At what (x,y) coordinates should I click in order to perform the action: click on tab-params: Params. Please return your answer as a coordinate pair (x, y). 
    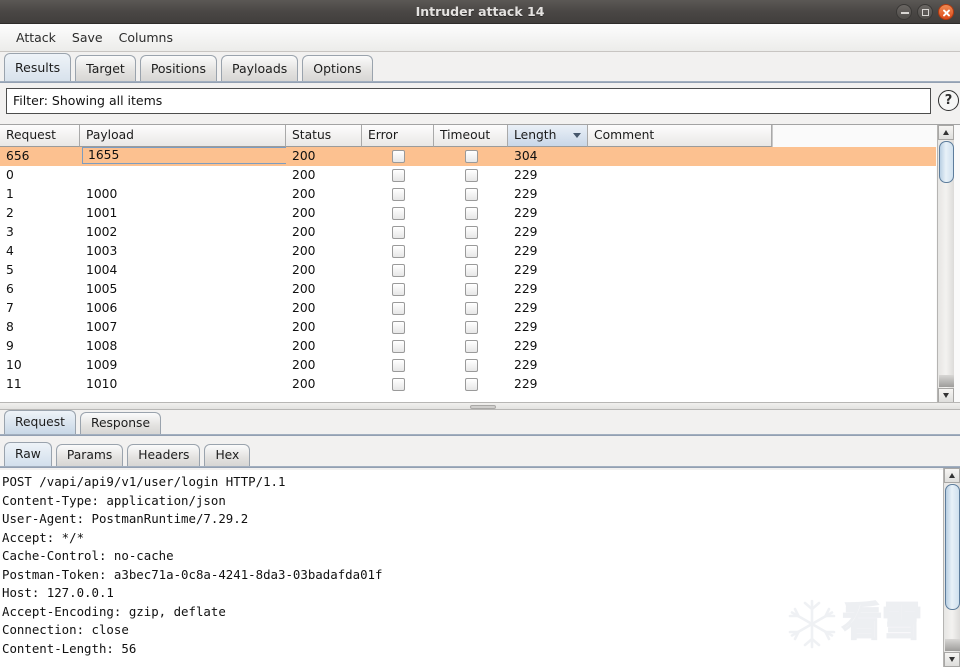
    Looking at the image, I should click on (89, 455).